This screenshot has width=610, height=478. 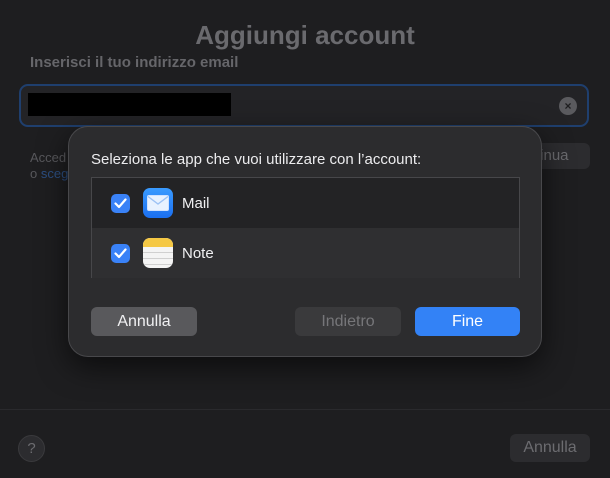 I want to click on clear-icon: ×, so click(x=568, y=106).